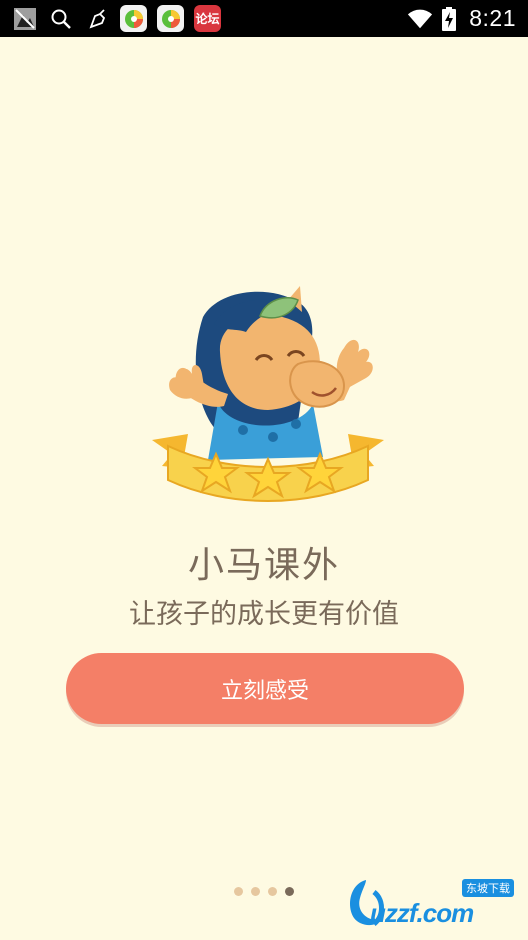  I want to click on app-tagline: 让孩子的成长更有价值, so click(264, 614).